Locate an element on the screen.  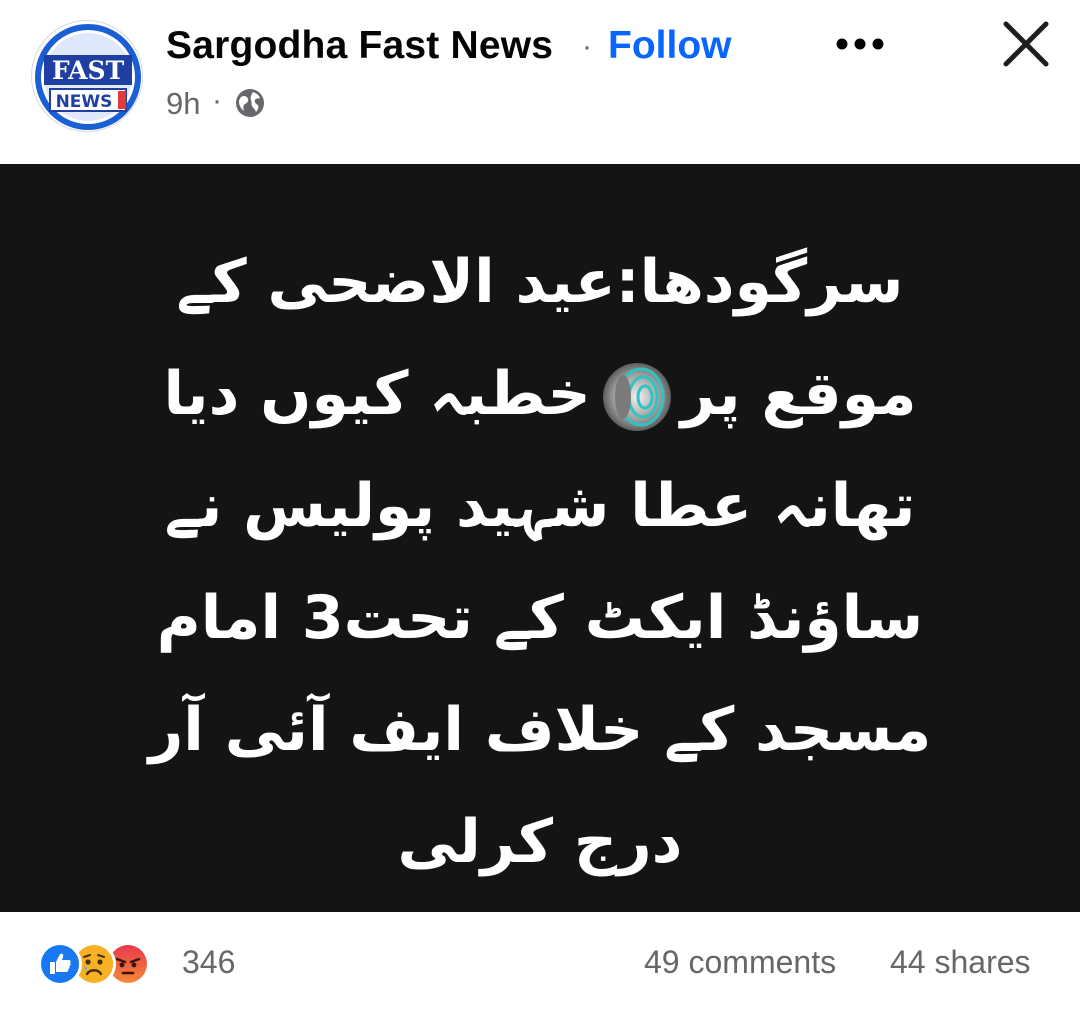
fast-news-logo: FAST NEWS is located at coordinates (88, 77).